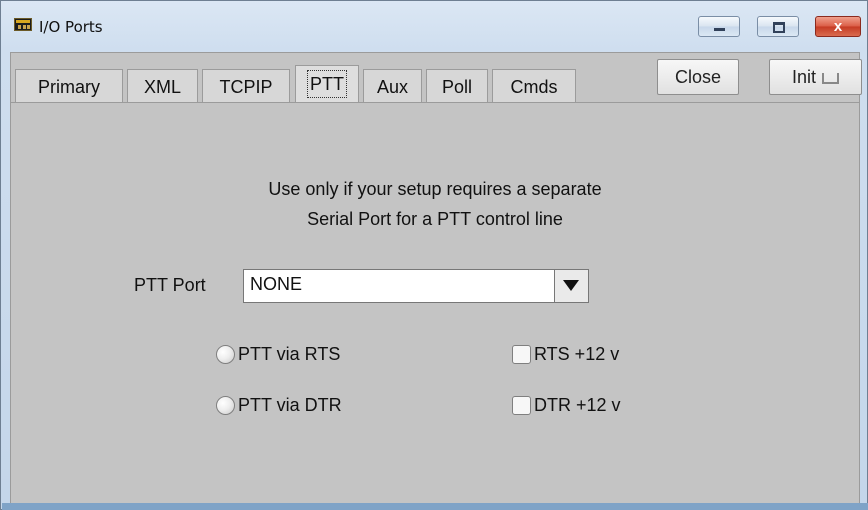 This screenshot has width=868, height=510. What do you see at coordinates (521, 354) in the screenshot?
I see `rts-12v-checkbox` at bounding box center [521, 354].